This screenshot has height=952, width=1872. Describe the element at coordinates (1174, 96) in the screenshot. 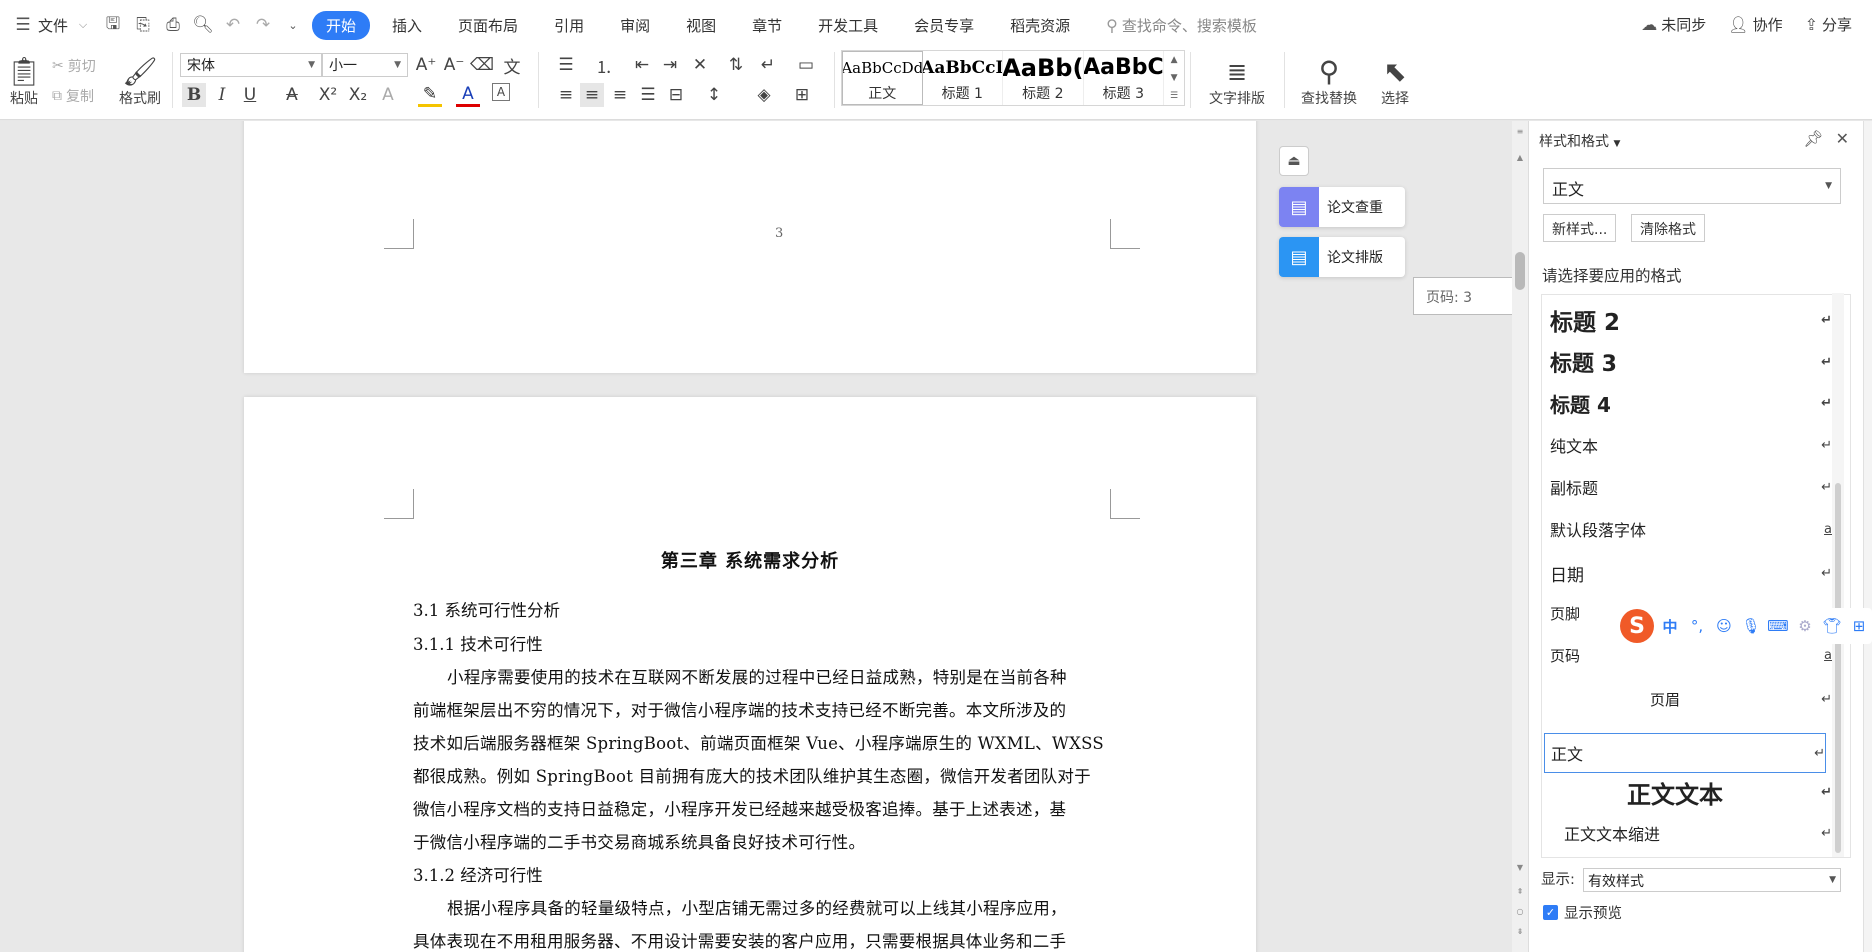

I see `gallery-more-icon: ☰` at that location.